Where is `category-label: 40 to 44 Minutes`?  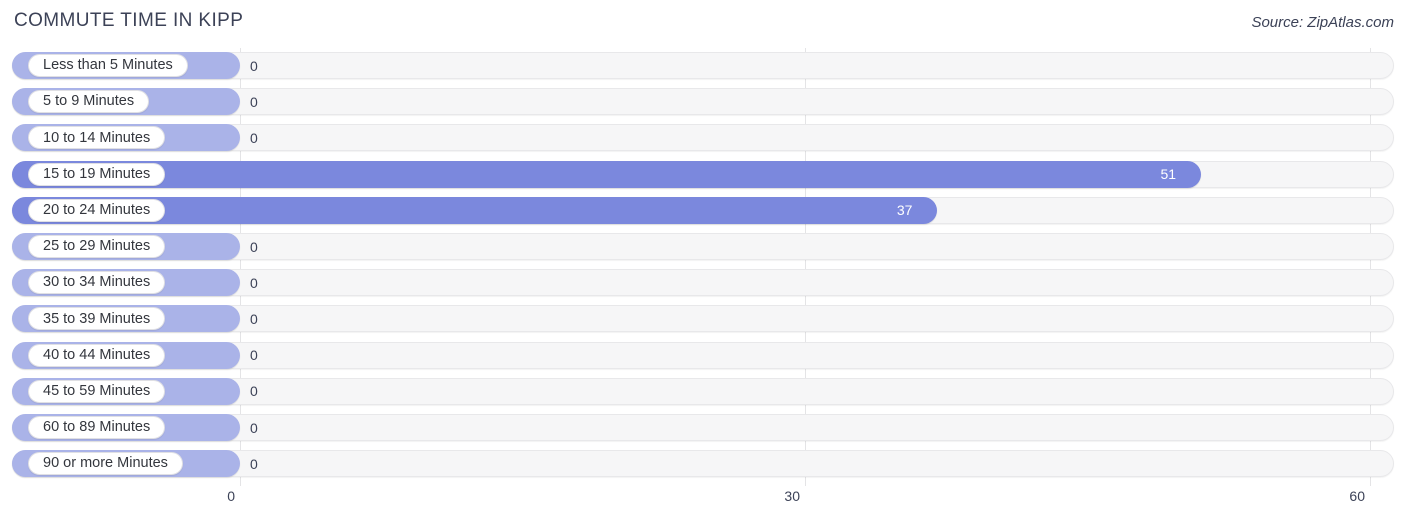 category-label: 40 to 44 Minutes is located at coordinates (97, 355).